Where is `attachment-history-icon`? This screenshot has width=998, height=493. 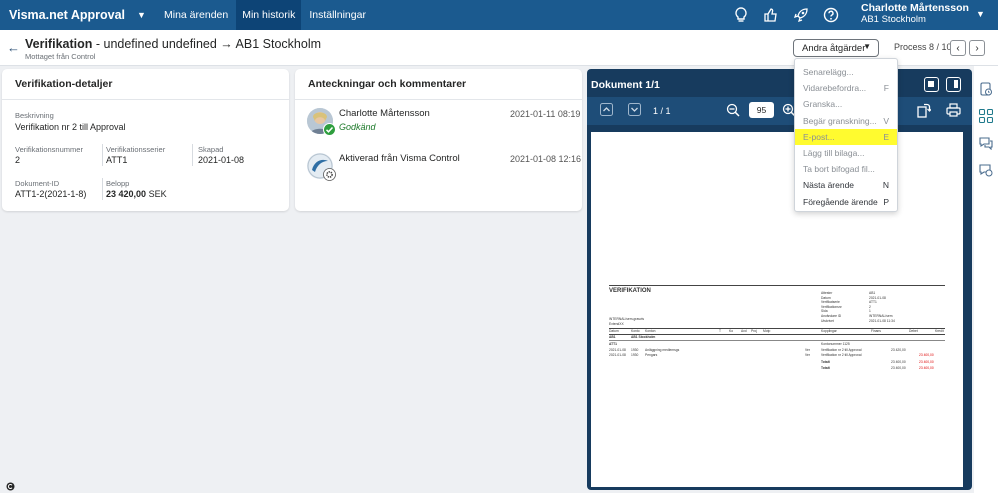
attachment-history-icon is located at coordinates (986, 89).